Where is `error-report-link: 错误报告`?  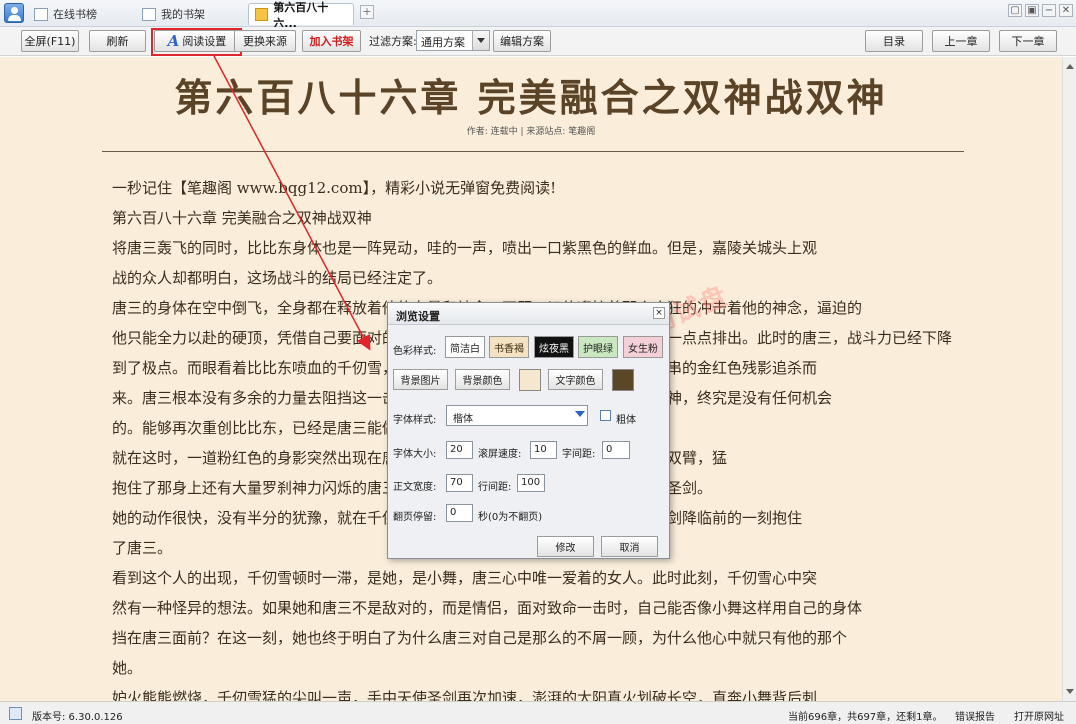
error-report-link: 错误报告 is located at coordinates (975, 715).